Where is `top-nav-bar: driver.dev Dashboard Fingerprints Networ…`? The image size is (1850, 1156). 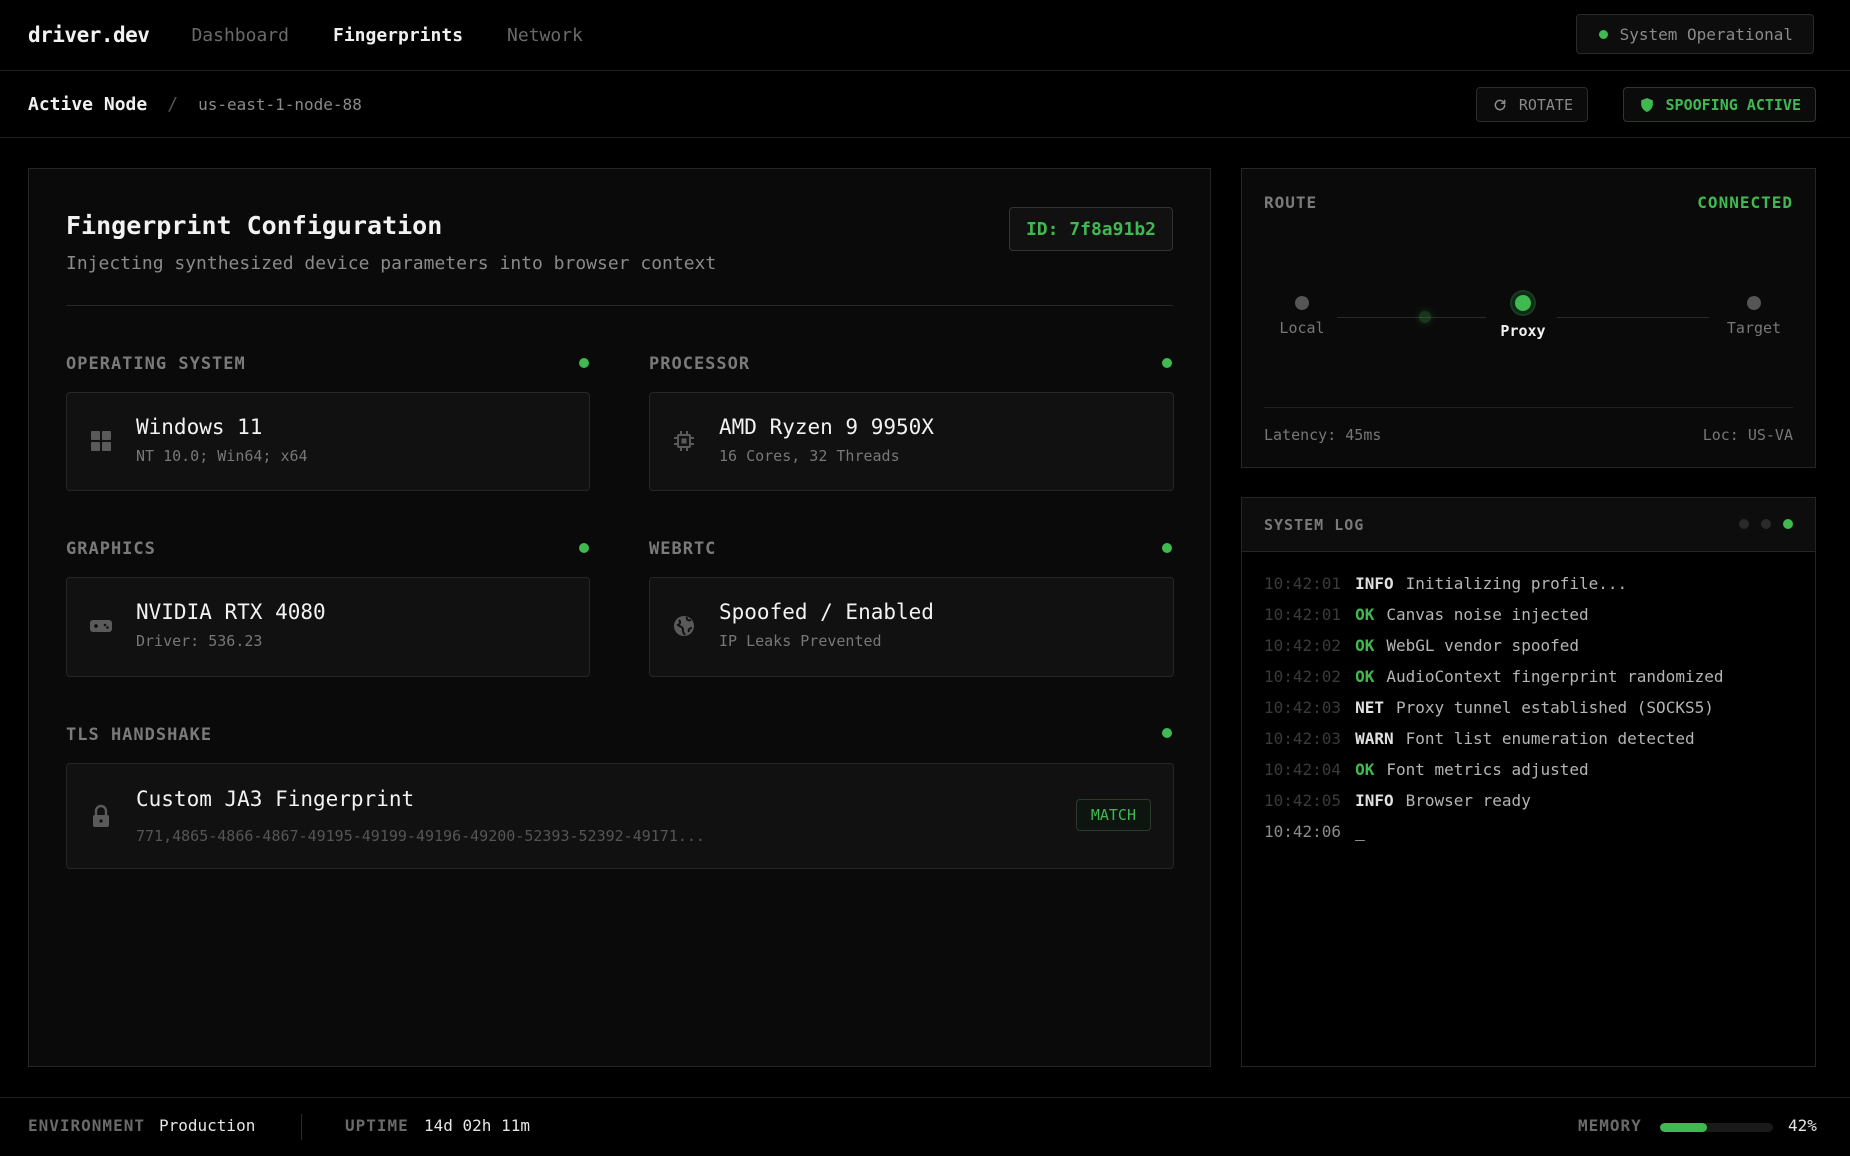
top-nav-bar: driver.dev Dashboard Fingerprints Networ… is located at coordinates (925, 35).